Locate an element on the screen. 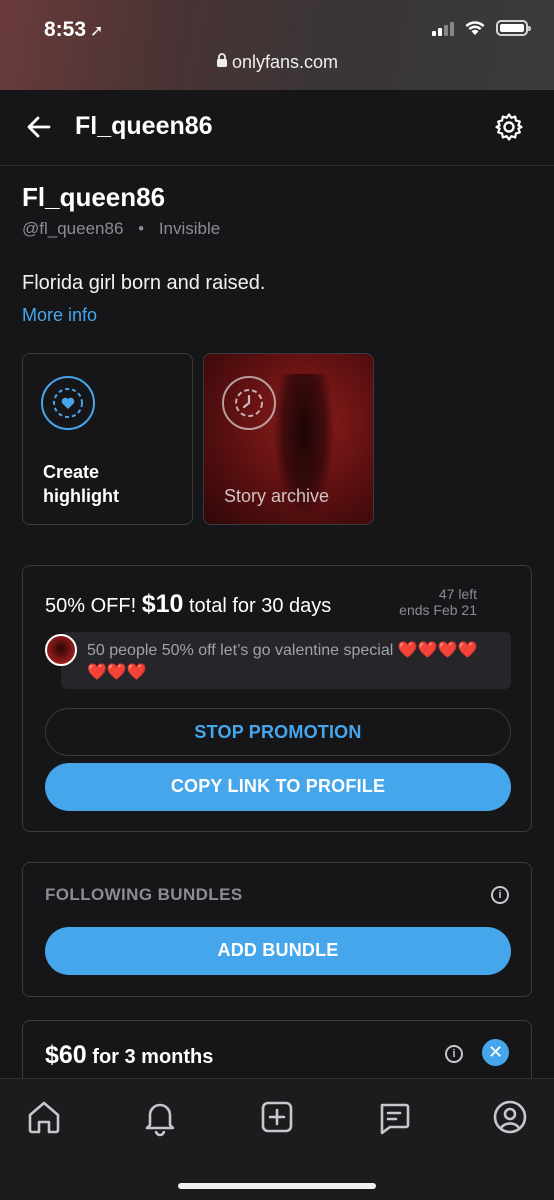  handle-line: @fl_queen86 • Invisible is located at coordinates (121, 229).